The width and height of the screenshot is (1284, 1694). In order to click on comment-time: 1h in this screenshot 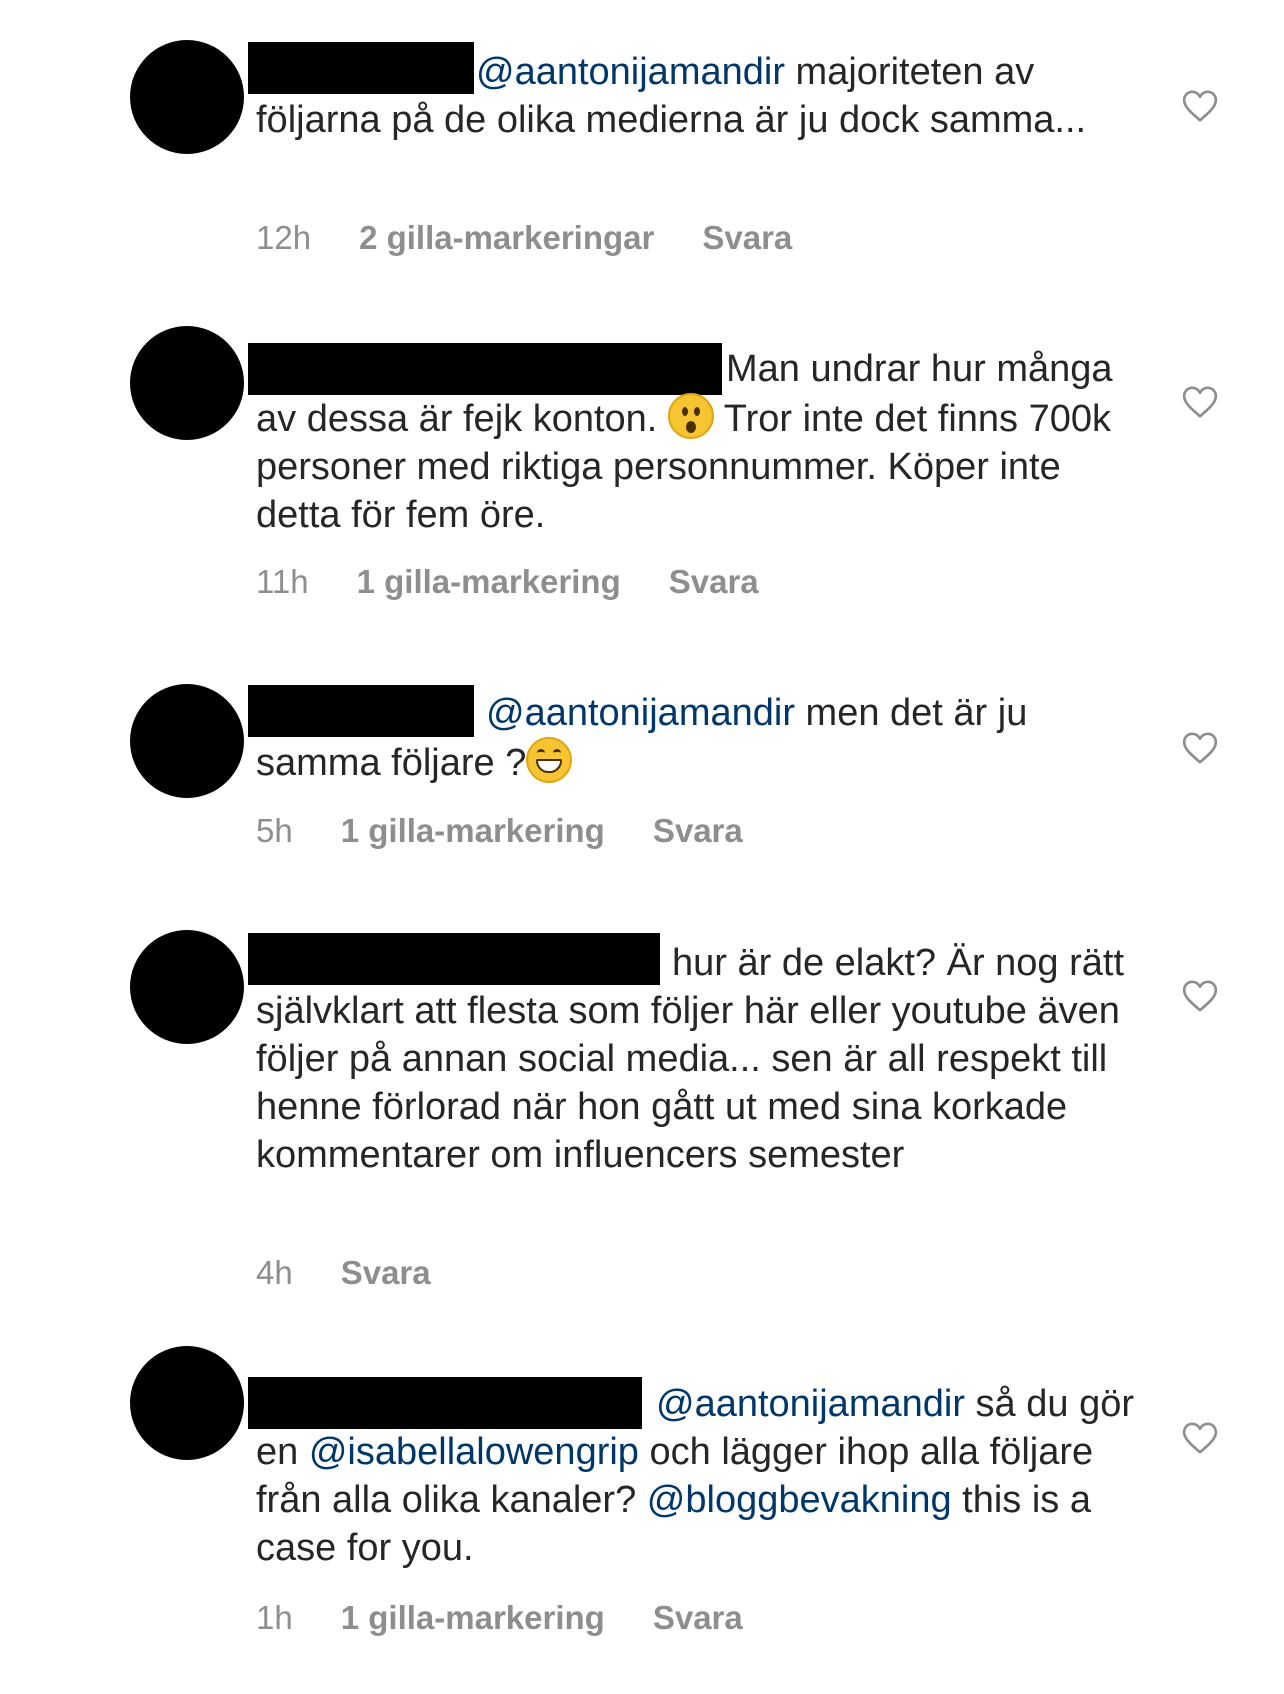, I will do `click(274, 1617)`.